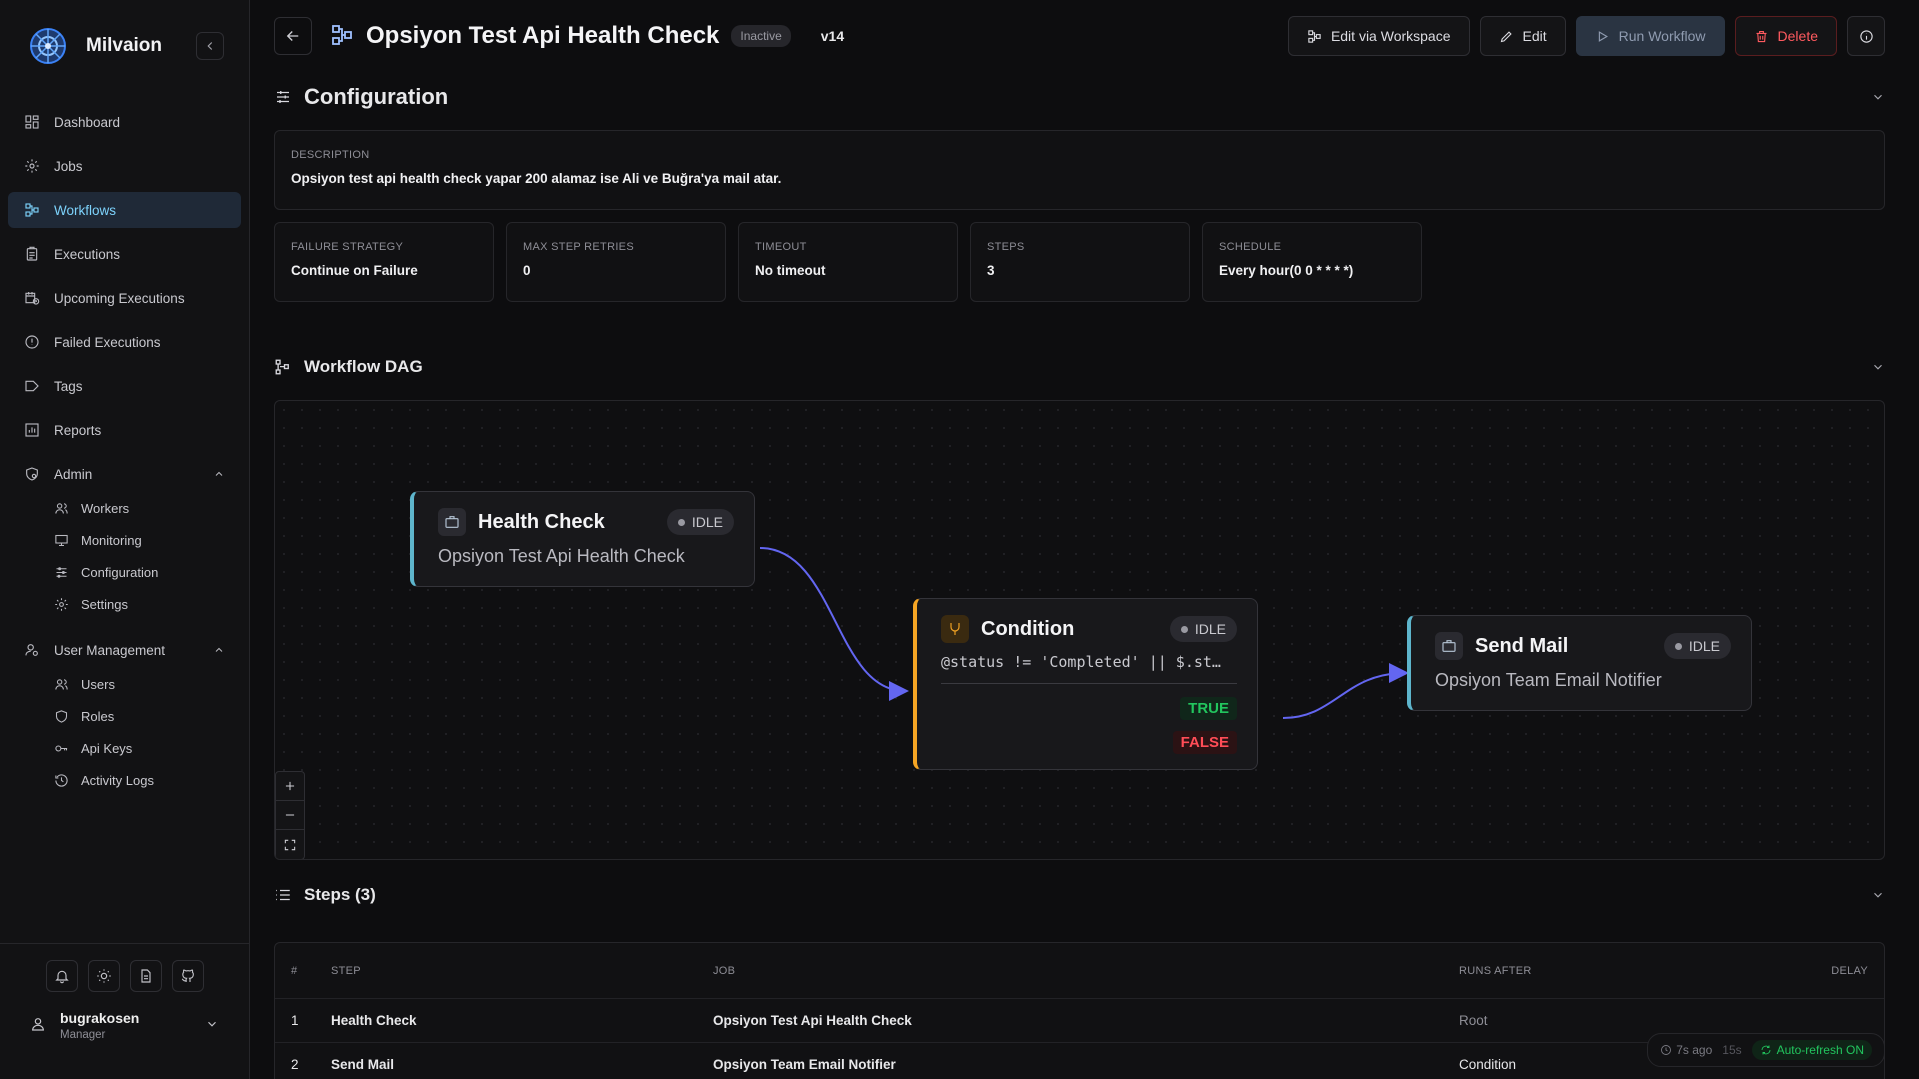  What do you see at coordinates (38, 1025) in the screenshot?
I see `user-icon` at bounding box center [38, 1025].